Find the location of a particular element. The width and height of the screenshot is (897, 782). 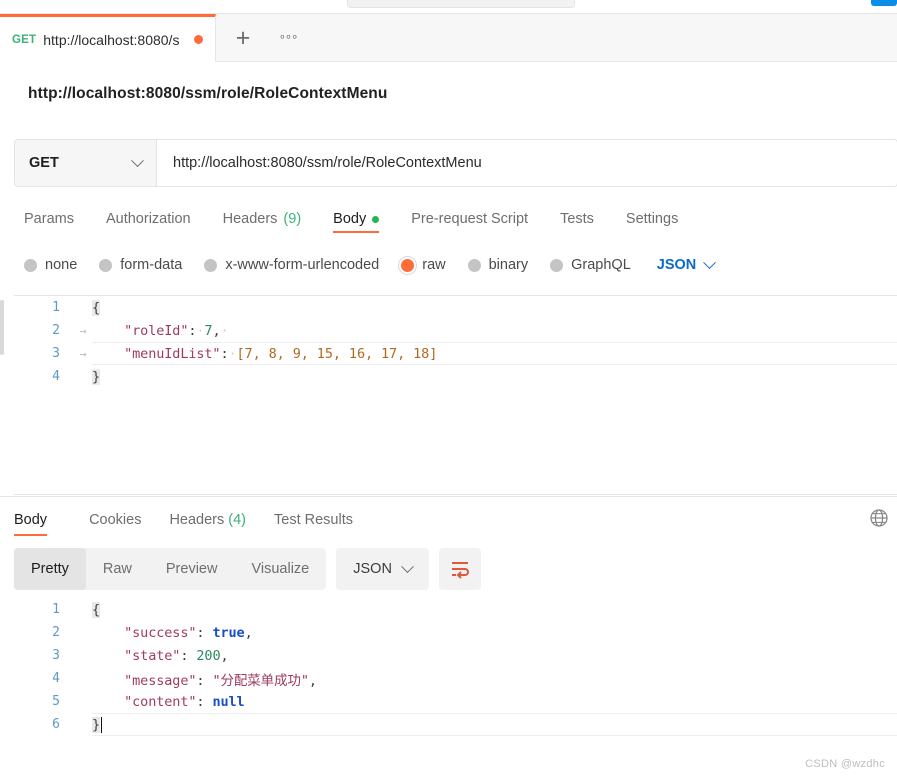

word-wrap-icon is located at coordinates (459, 569).